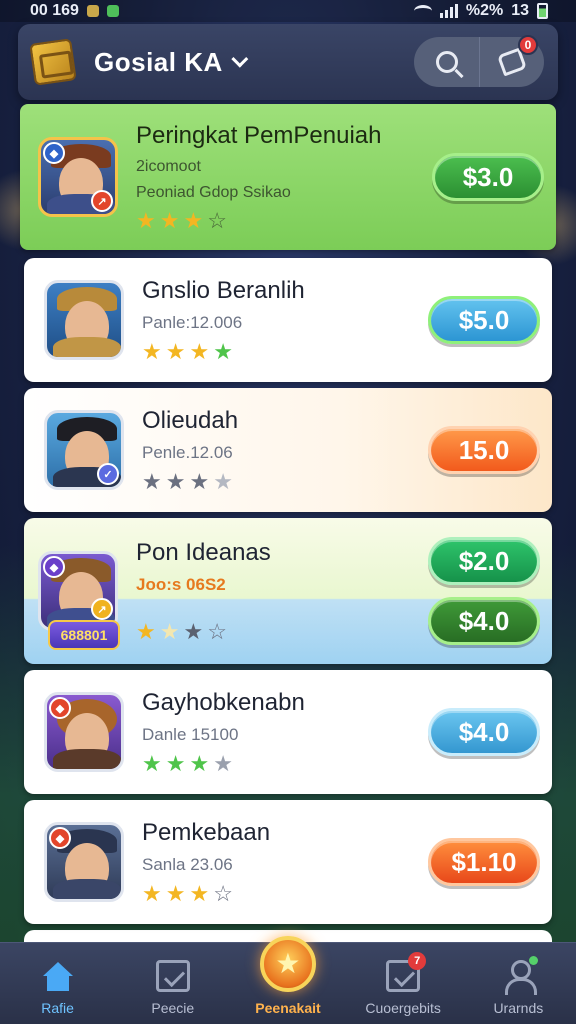 The image size is (576, 1024). Describe the element at coordinates (288, 862) in the screenshot. I see `list-item: ◆ Pemkebaan Sanla 23.06 ★ ★ ★ ☆ $1.10` at that location.